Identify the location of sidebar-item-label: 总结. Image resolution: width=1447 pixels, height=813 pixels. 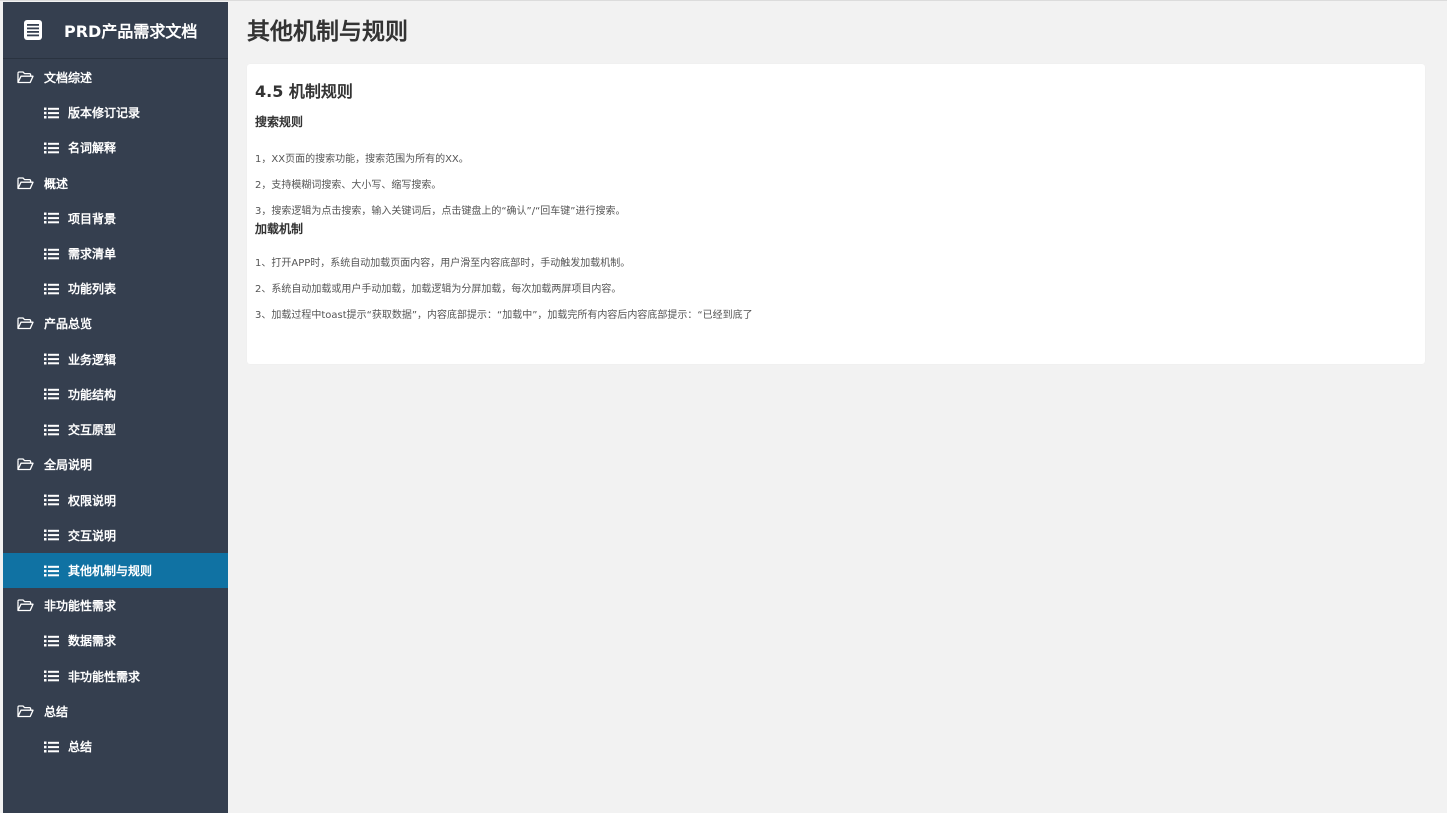
(80, 747).